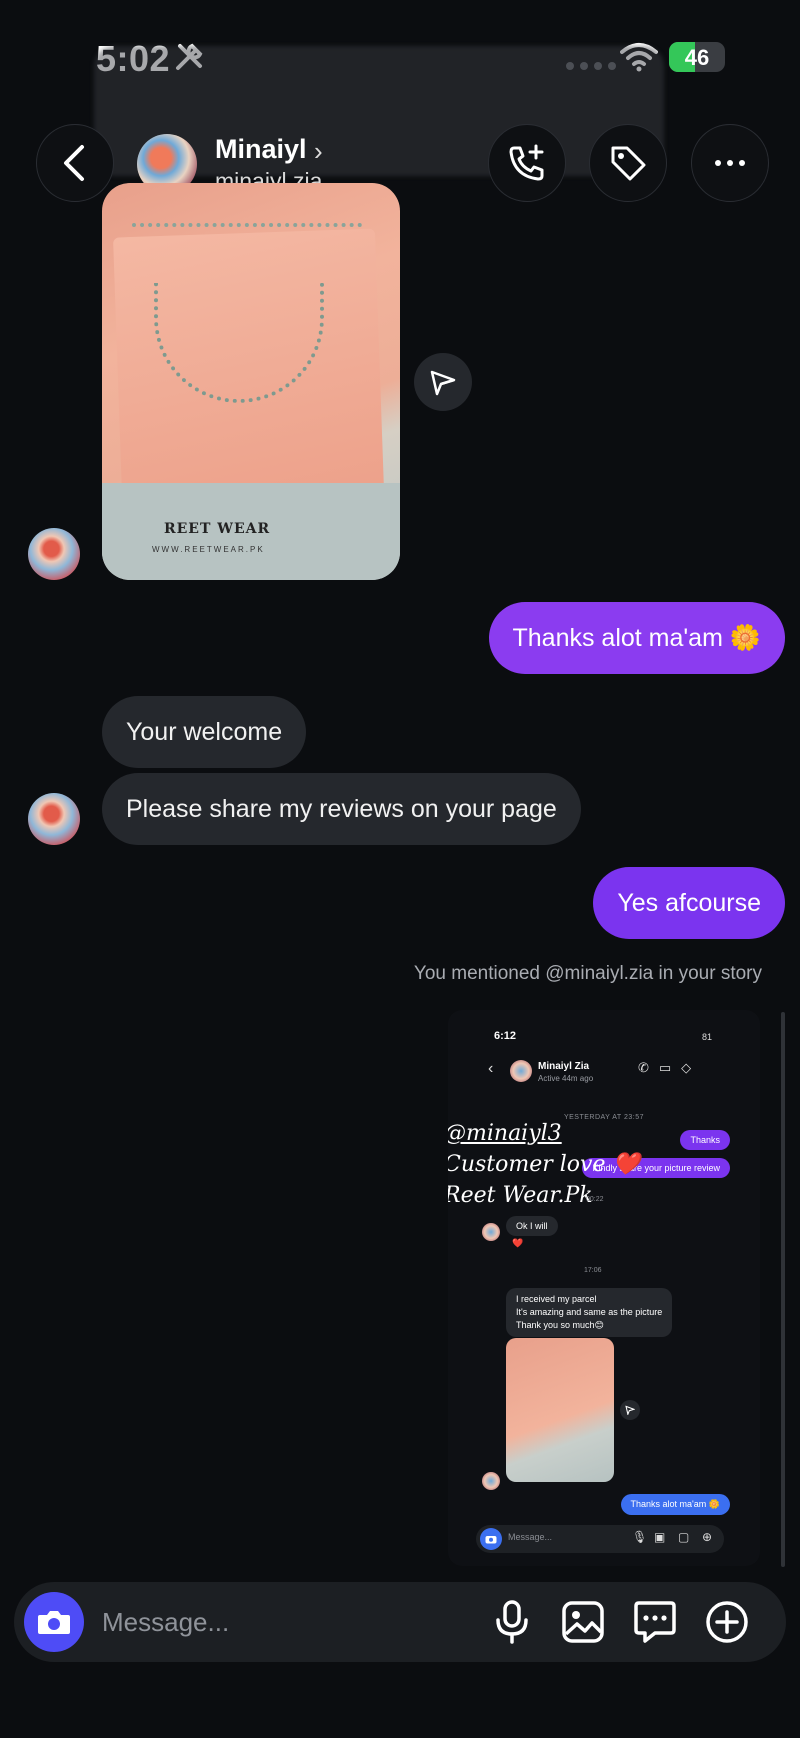 The image size is (800, 1738). I want to click on story-overlay-line: Reet Wear.Pk, so click(520, 1195).